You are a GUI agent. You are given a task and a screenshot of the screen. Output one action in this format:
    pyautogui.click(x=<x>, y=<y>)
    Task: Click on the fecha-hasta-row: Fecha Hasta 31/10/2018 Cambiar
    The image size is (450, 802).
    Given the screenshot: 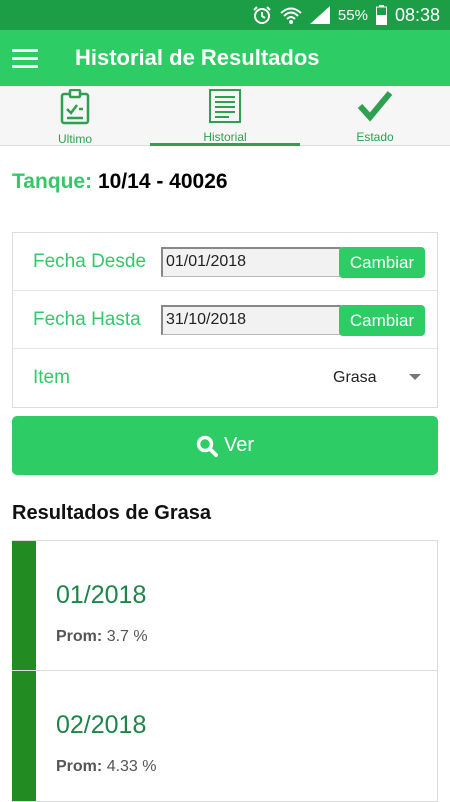 What is the action you would take?
    pyautogui.click(x=225, y=320)
    